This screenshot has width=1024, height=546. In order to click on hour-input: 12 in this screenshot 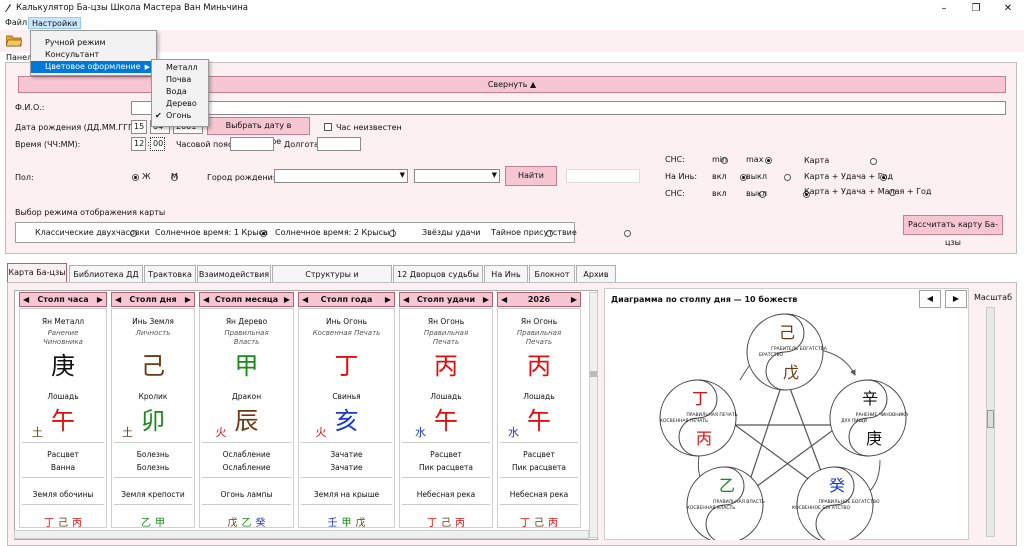, I will do `click(138, 144)`.